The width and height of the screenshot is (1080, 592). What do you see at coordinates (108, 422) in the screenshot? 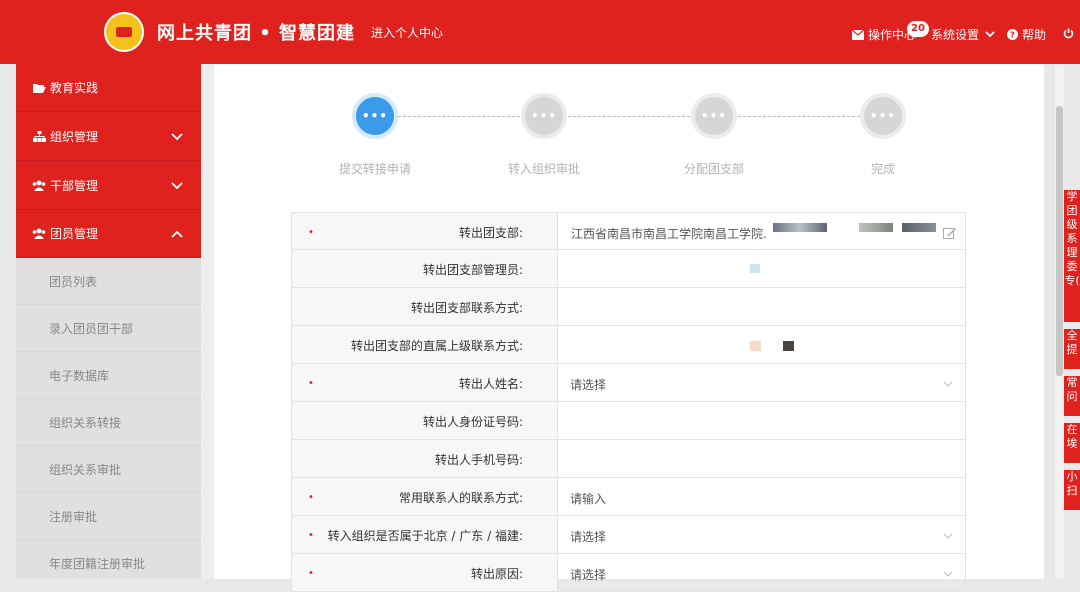
I see `submenu-item-relation-transfer: 组织关系转接` at bounding box center [108, 422].